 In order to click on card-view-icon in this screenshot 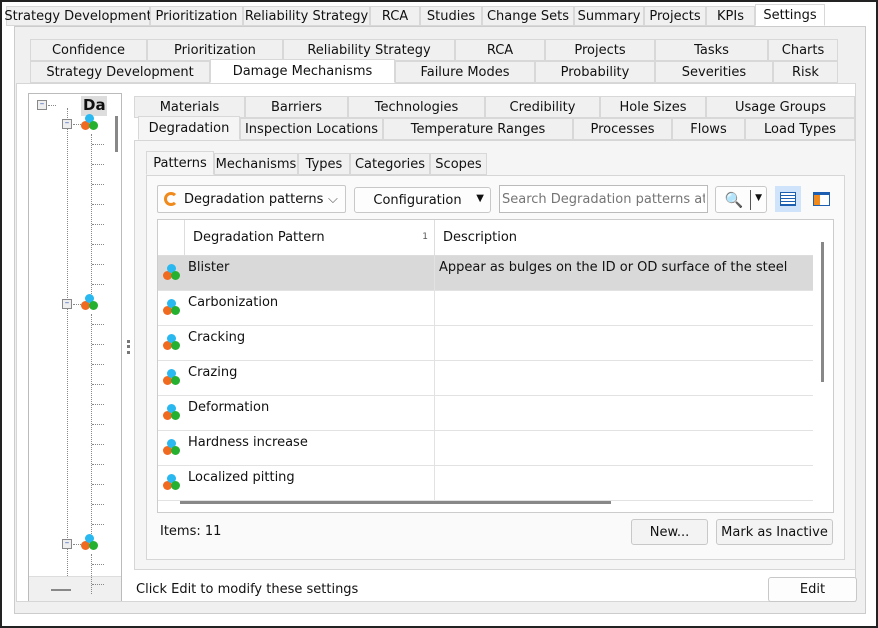, I will do `click(821, 199)`.